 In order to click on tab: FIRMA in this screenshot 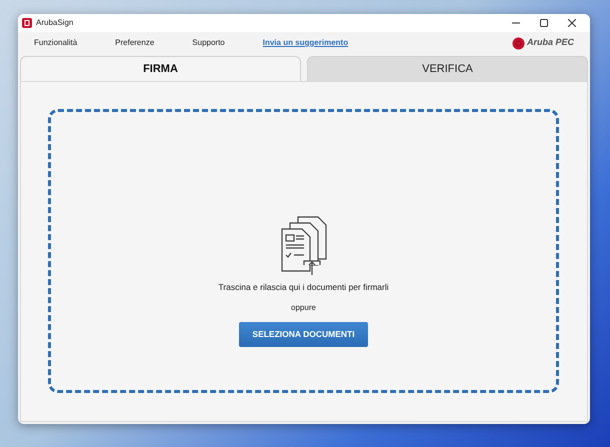, I will do `click(160, 68)`.